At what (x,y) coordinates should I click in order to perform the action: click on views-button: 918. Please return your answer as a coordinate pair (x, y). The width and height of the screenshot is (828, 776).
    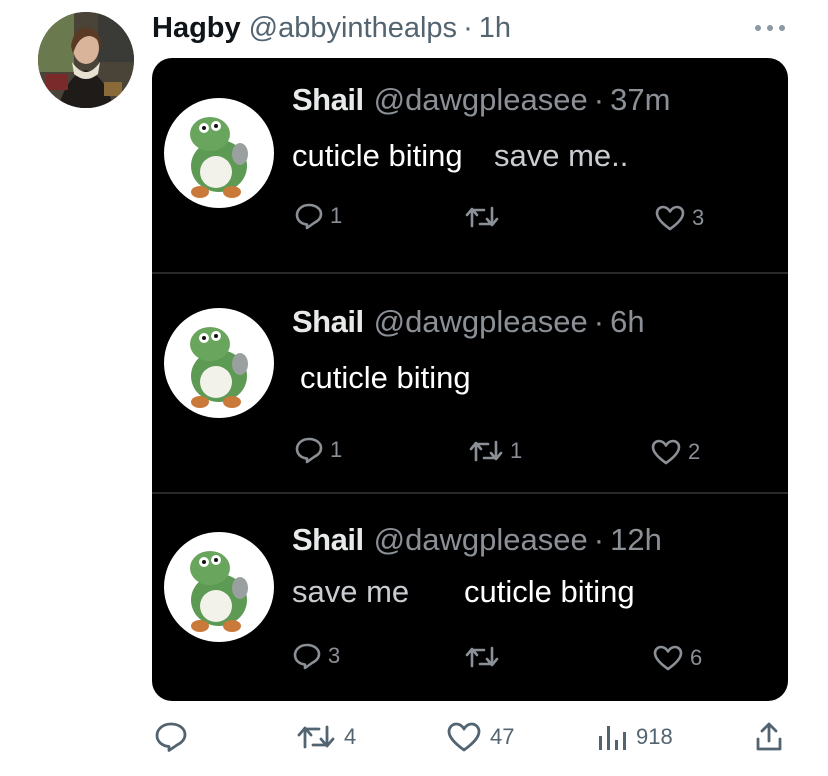
    Looking at the image, I should click on (634, 737).